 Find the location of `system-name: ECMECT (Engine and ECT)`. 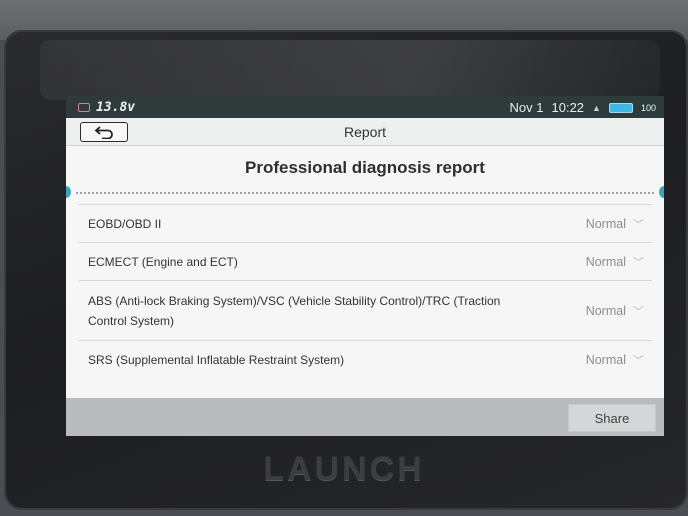

system-name: ECMECT (Engine and ECT) is located at coordinates (163, 261).